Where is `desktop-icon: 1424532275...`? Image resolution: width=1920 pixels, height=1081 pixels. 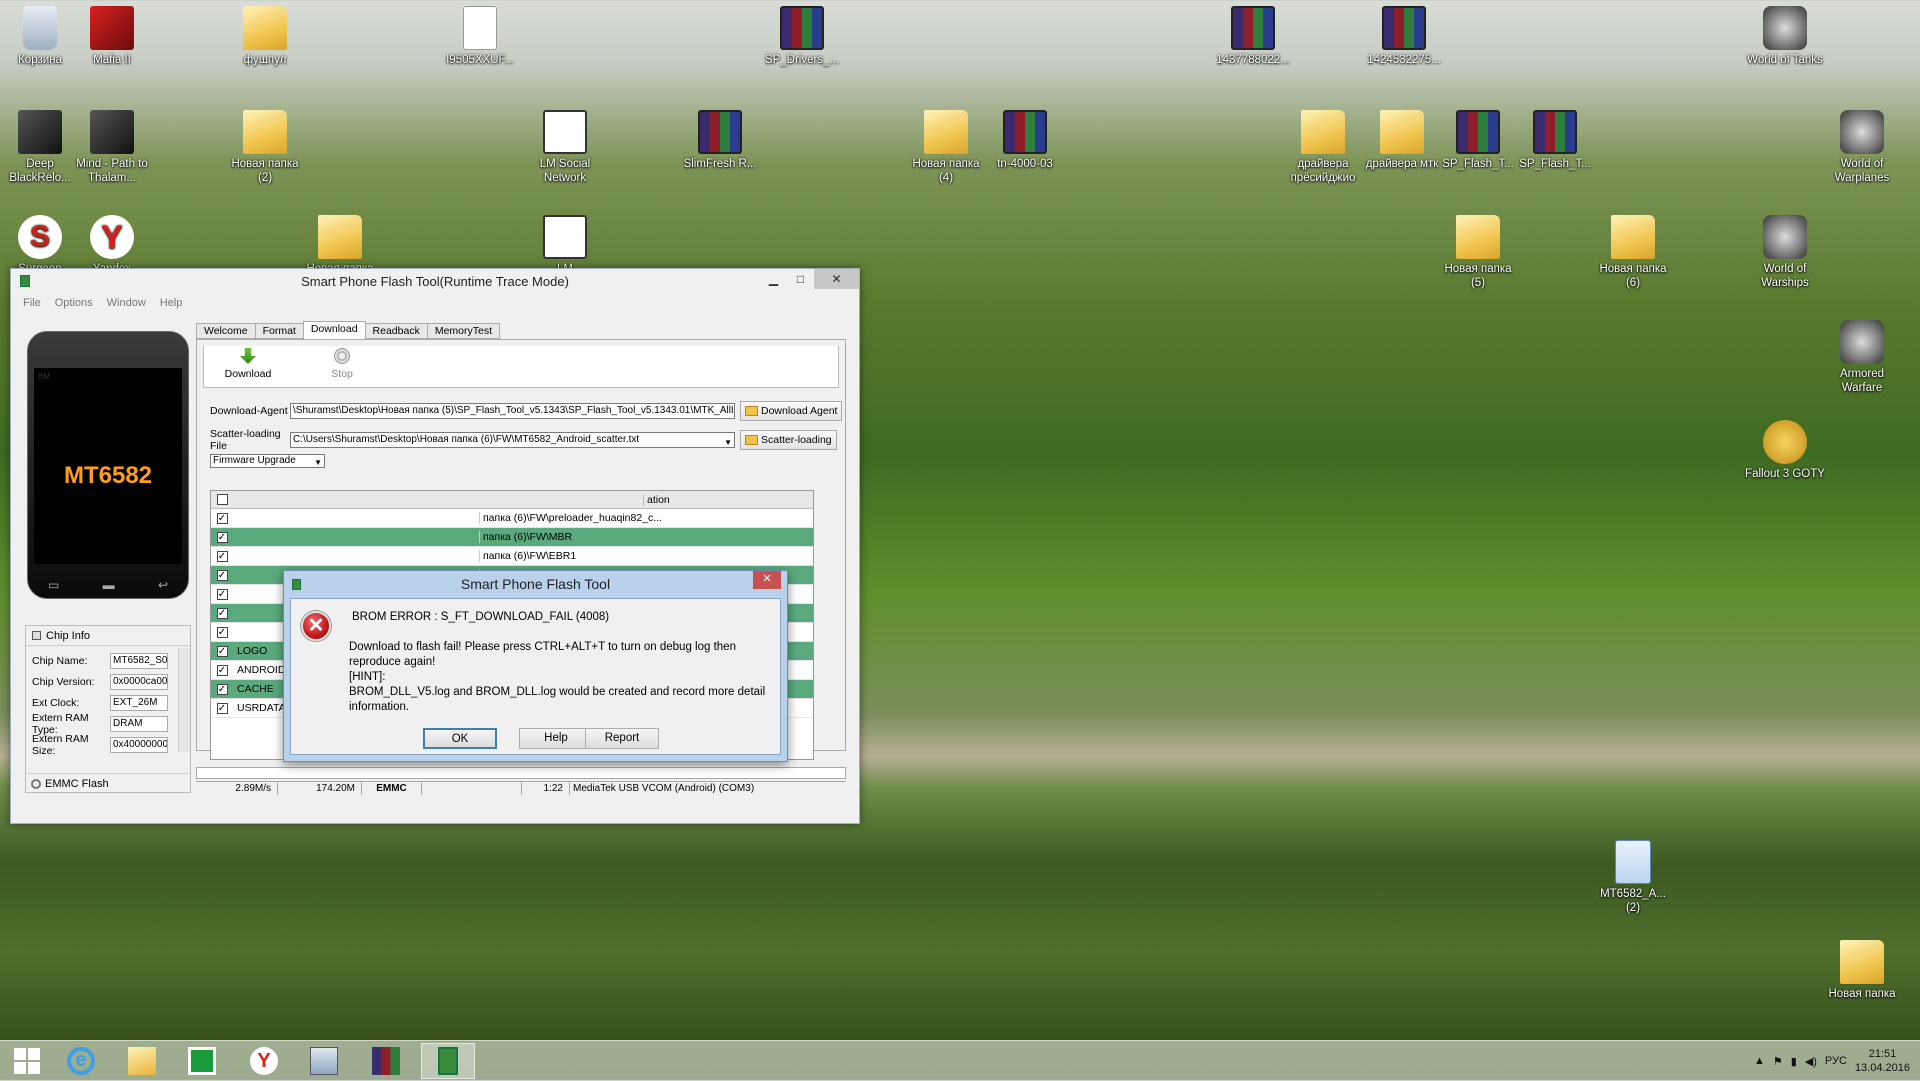 desktop-icon: 1424532275... is located at coordinates (1404, 36).